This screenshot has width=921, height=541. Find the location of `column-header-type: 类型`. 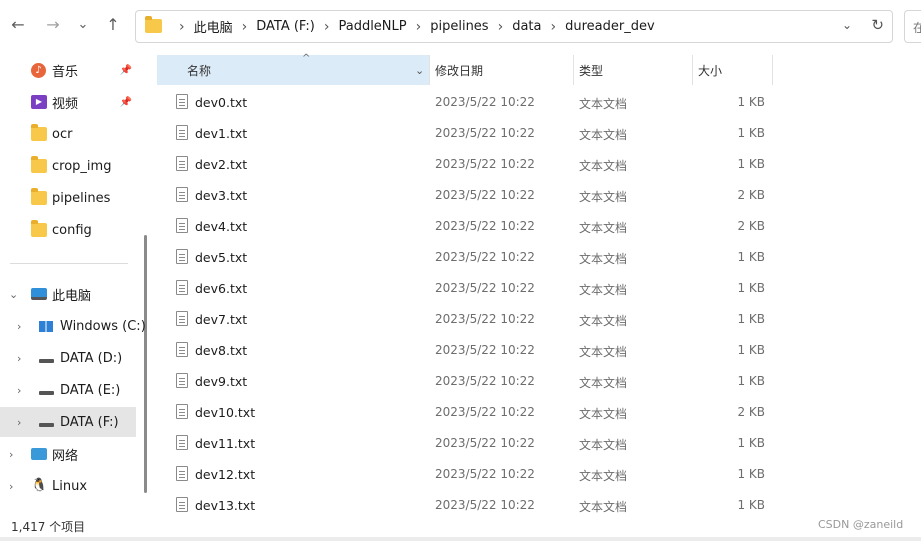

column-header-type: 类型 is located at coordinates (634, 70).